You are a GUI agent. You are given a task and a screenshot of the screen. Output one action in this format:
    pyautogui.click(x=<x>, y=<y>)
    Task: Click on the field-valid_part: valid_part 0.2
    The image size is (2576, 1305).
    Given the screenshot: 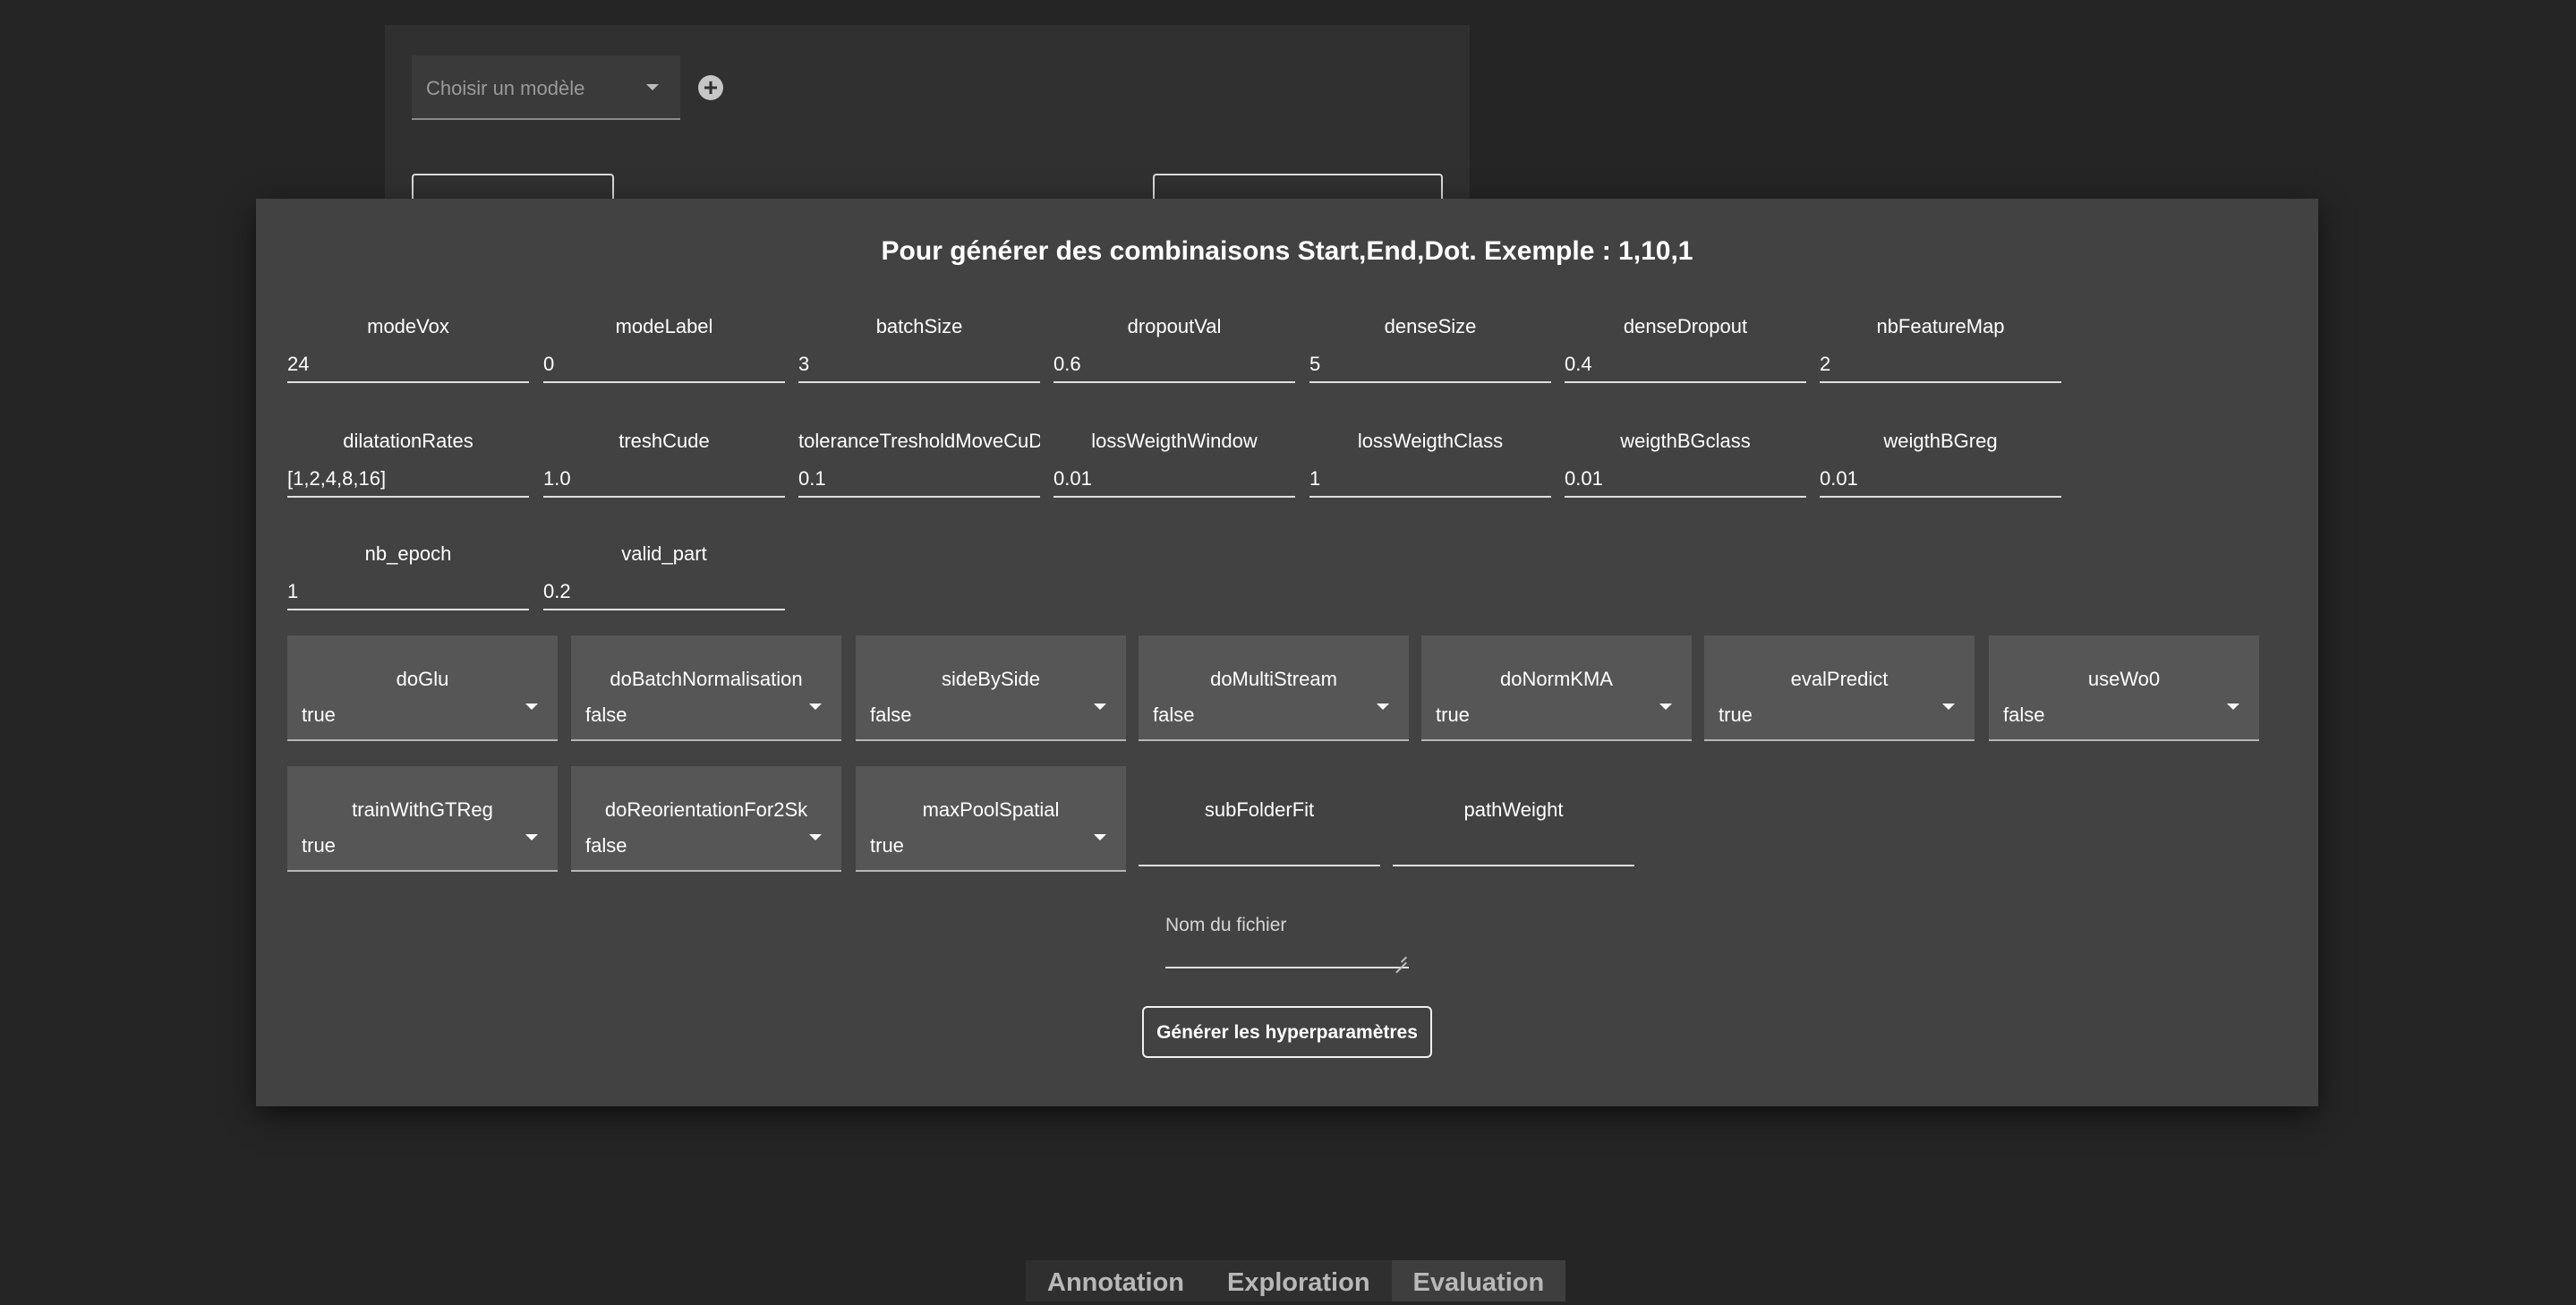 What is the action you would take?
    pyautogui.click(x=664, y=580)
    